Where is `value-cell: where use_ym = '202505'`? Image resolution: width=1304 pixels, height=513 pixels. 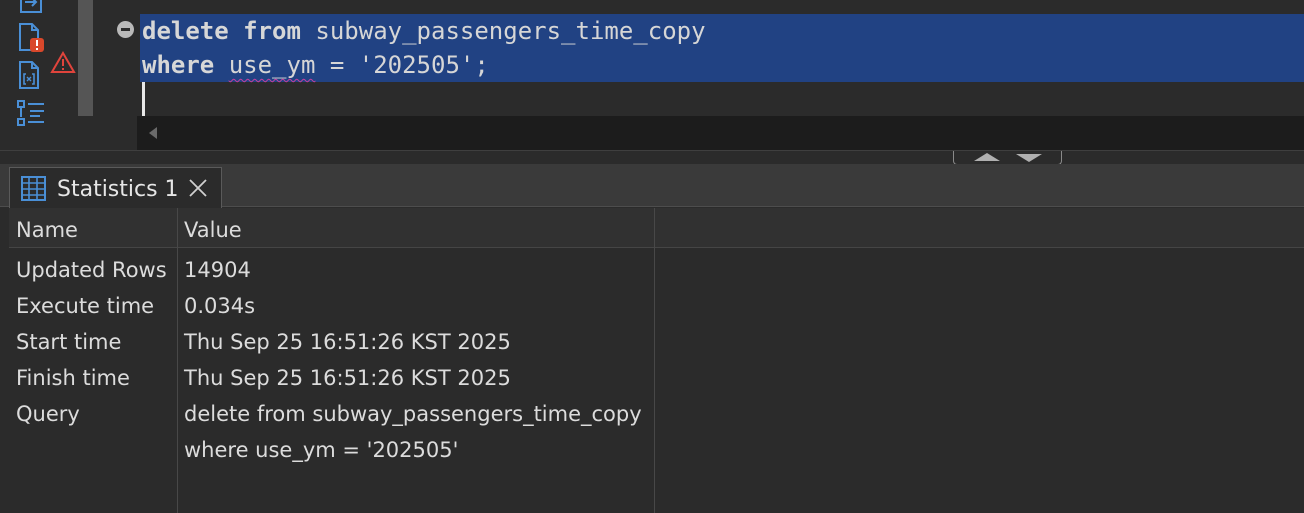
value-cell: where use_ym = '202505' is located at coordinates (321, 450).